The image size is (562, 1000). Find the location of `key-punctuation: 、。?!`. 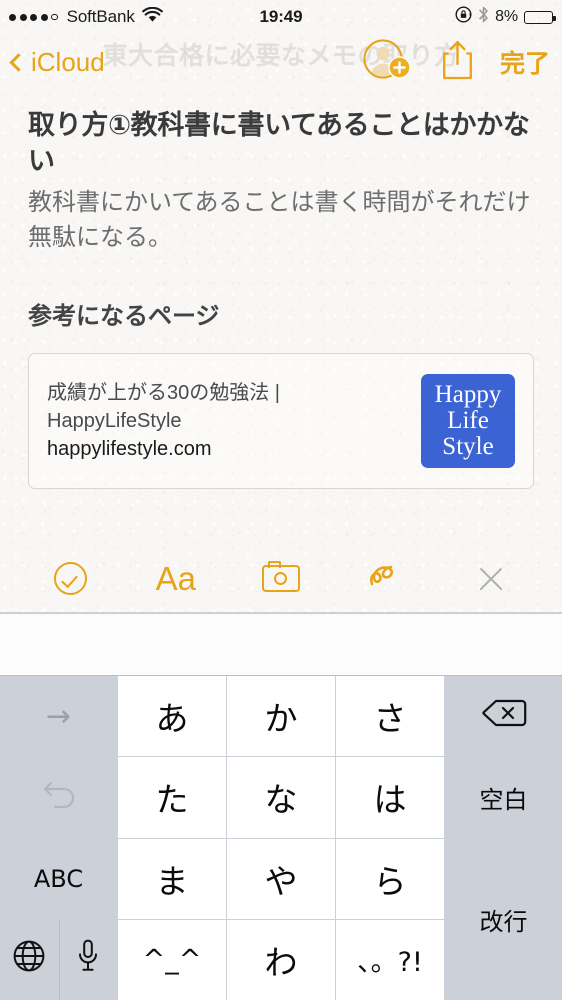

key-punctuation: 、。?! is located at coordinates (390, 959).